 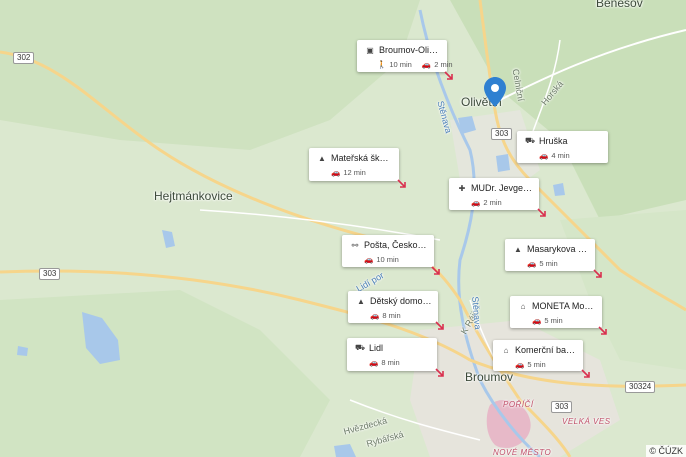 I want to click on poi-title: Komerční banka, so click(x=546, y=350).